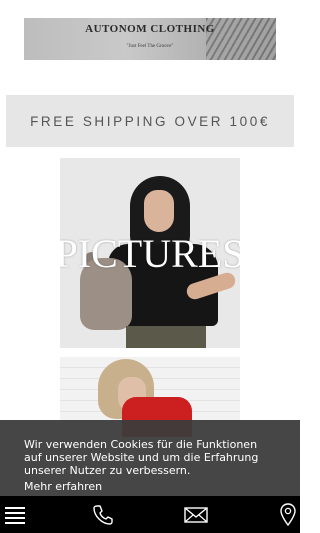 The image size is (320, 533). I want to click on menu-button, so click(15, 514).